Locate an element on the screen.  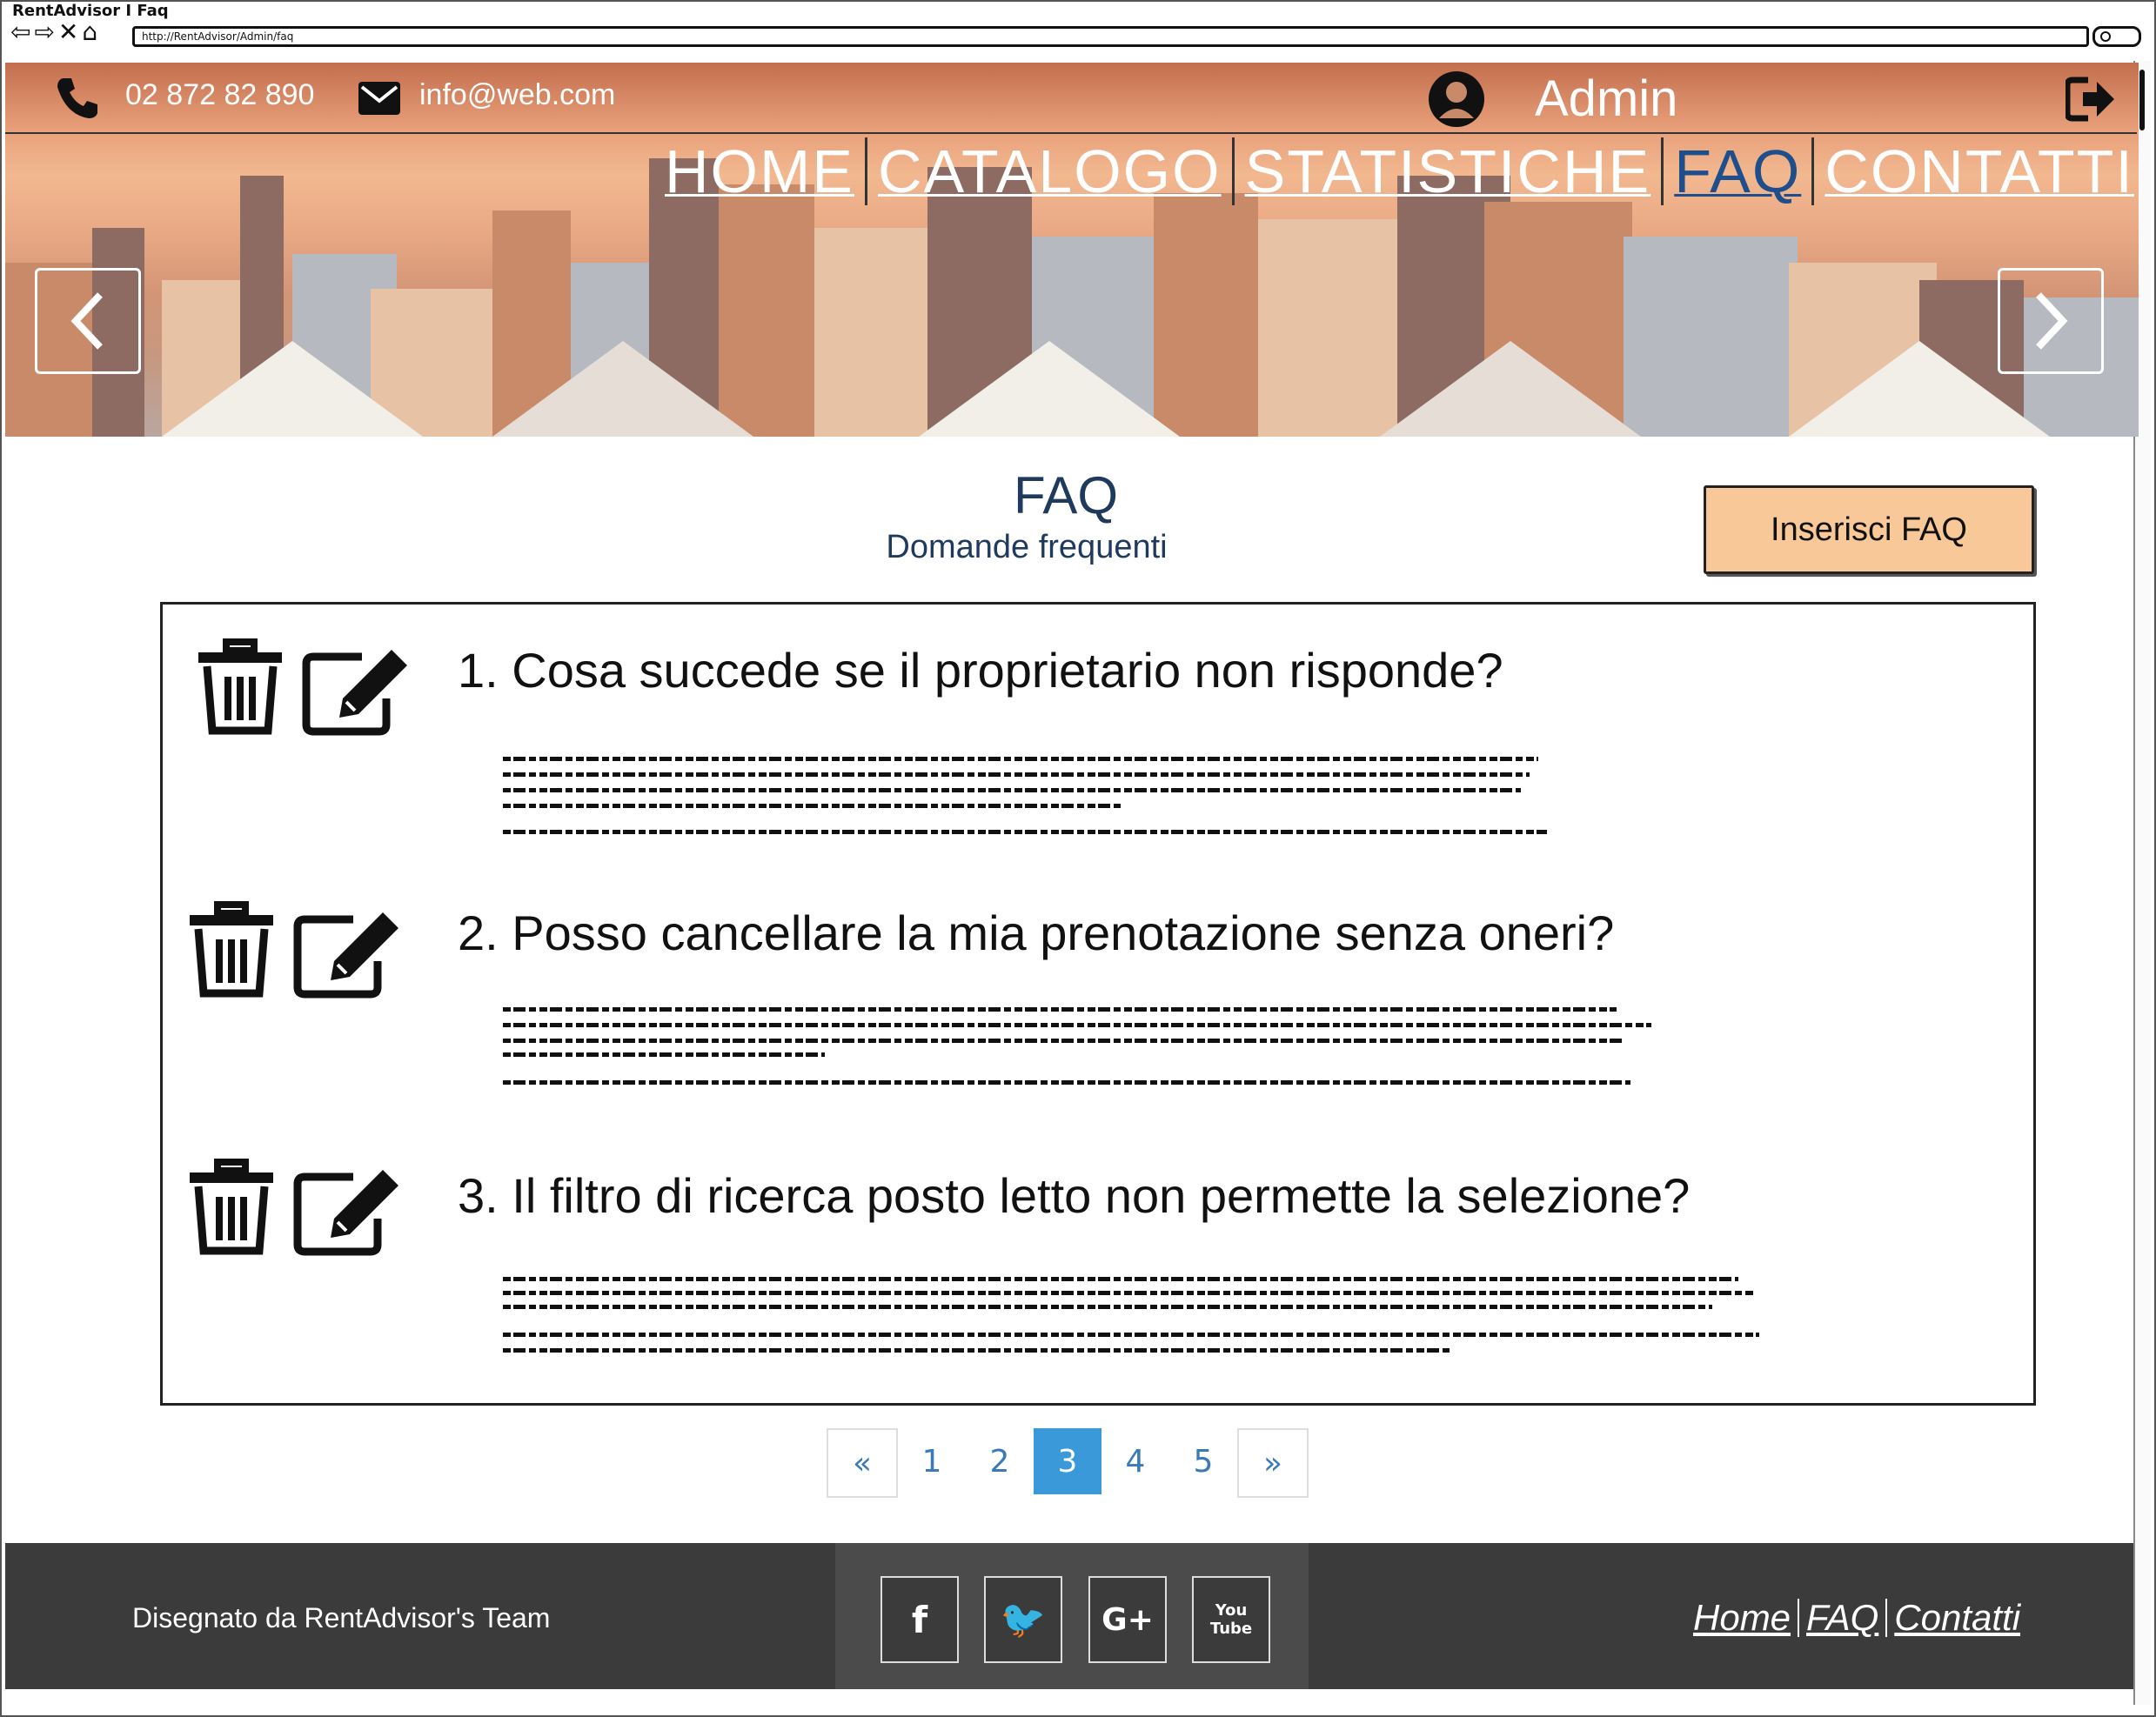
footer-links: Home FAQ Contatti is located at coordinates (1856, 1618).